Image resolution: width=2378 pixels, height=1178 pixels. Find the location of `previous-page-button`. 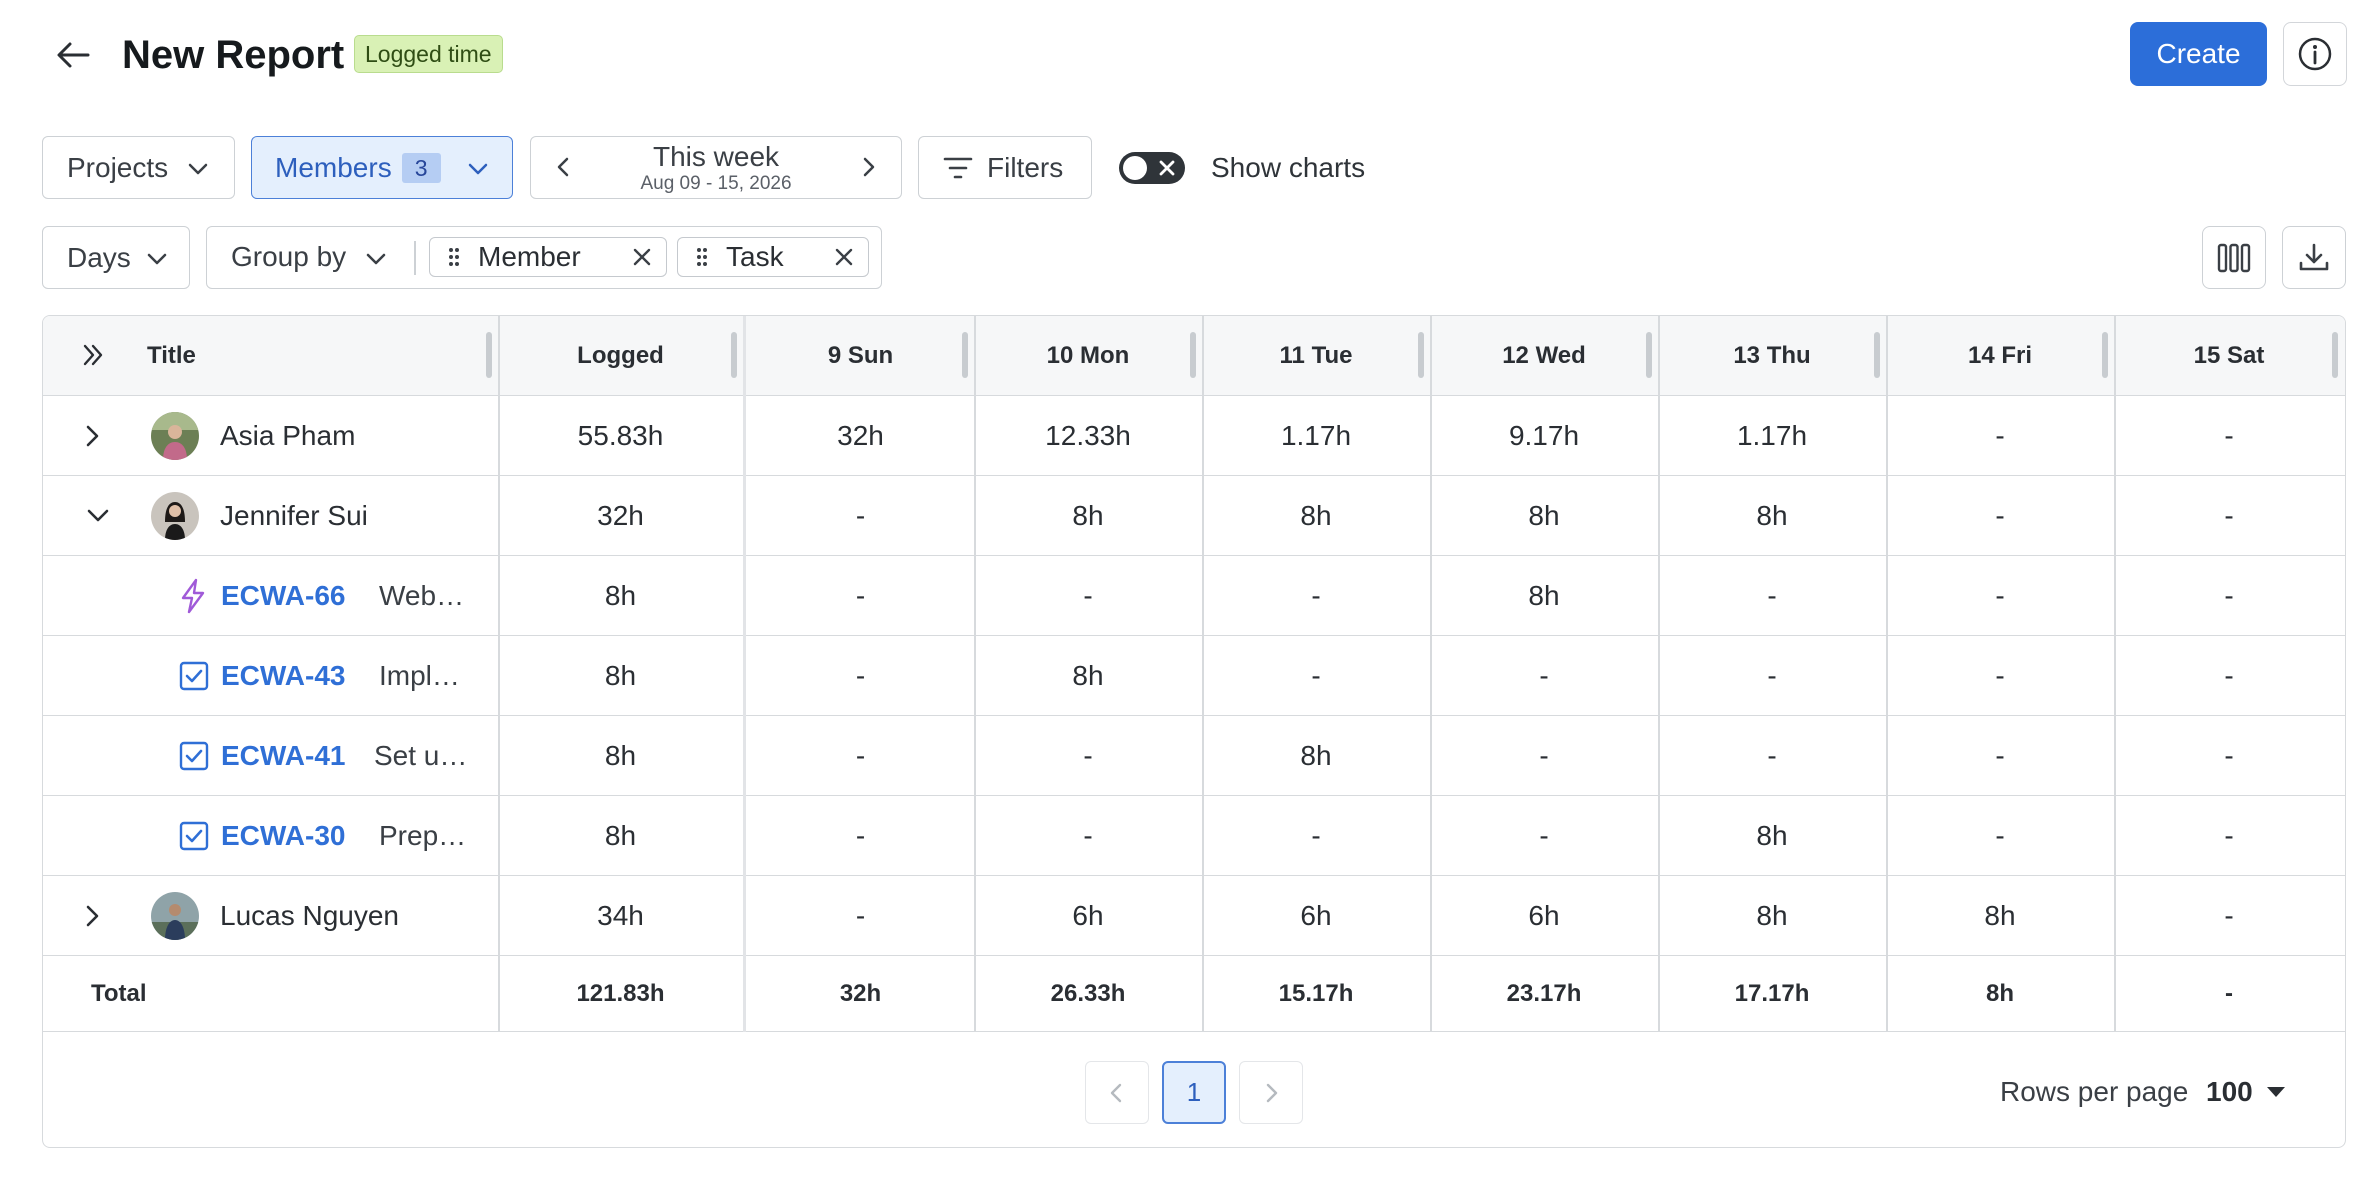

previous-page-button is located at coordinates (1117, 1092).